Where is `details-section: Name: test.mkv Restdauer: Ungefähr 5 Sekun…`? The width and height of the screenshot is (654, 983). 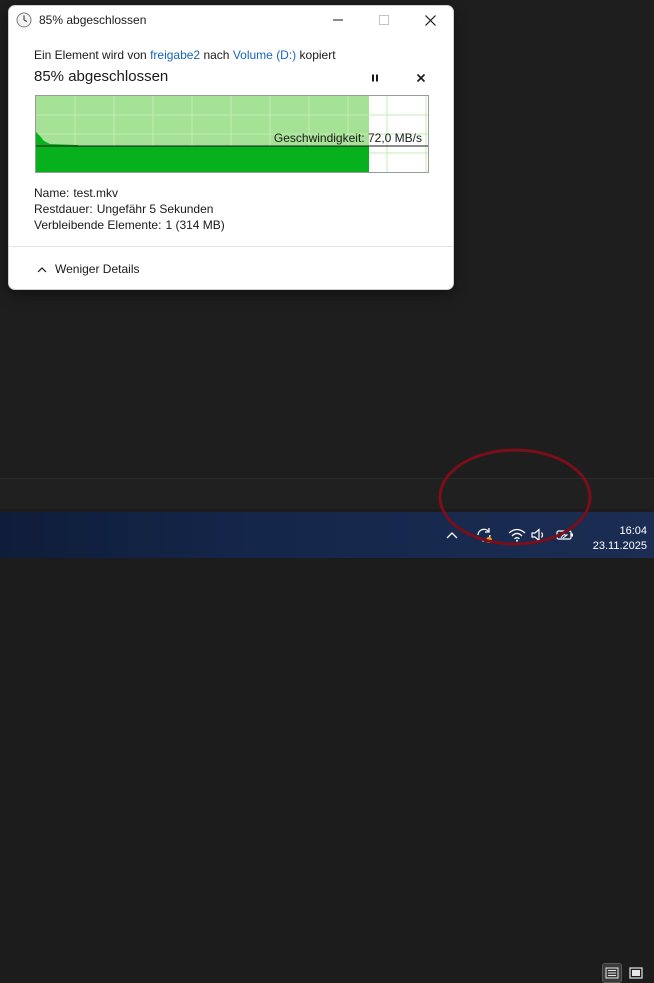 details-section: Name: test.mkv Restdauer: Ungefähr 5 Sekun… is located at coordinates (129, 209).